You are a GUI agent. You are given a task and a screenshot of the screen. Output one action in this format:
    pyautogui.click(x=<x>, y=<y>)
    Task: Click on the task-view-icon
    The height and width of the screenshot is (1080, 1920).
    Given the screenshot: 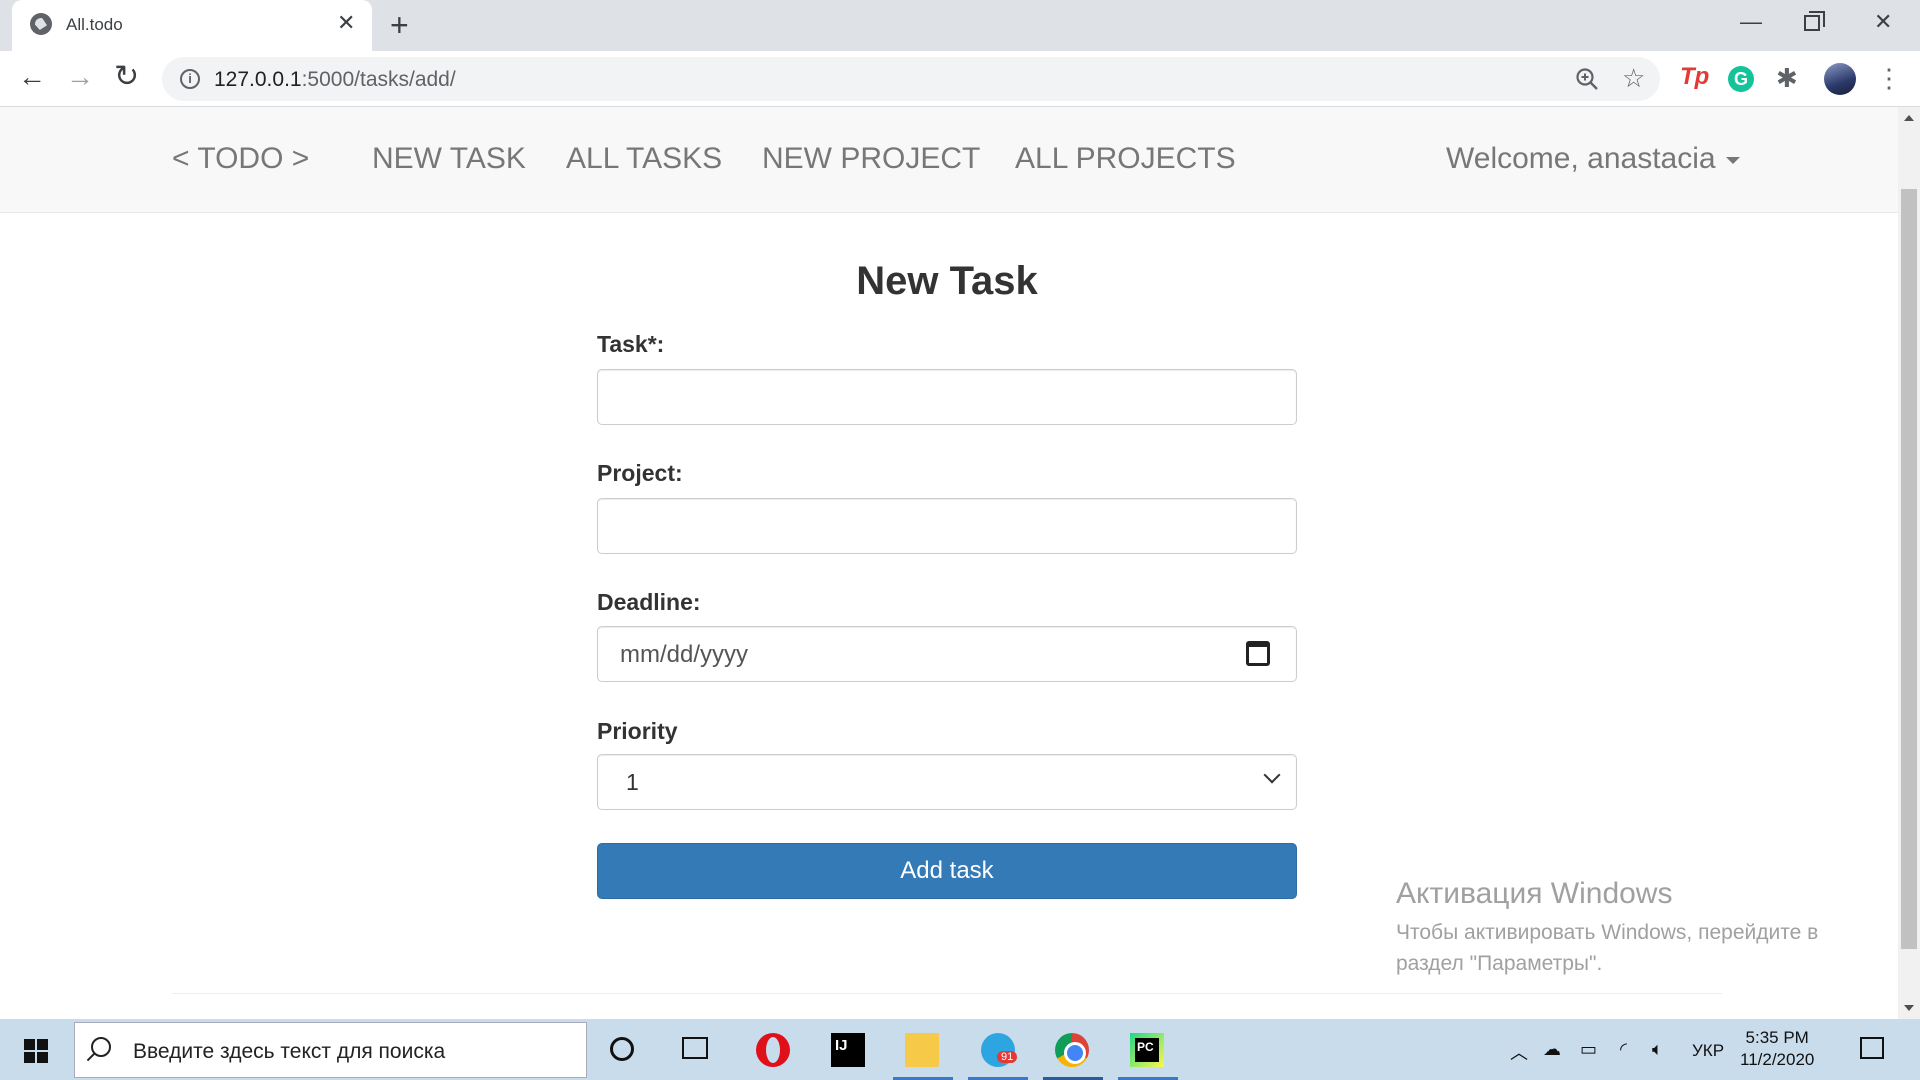 What is the action you would take?
    pyautogui.click(x=695, y=1048)
    